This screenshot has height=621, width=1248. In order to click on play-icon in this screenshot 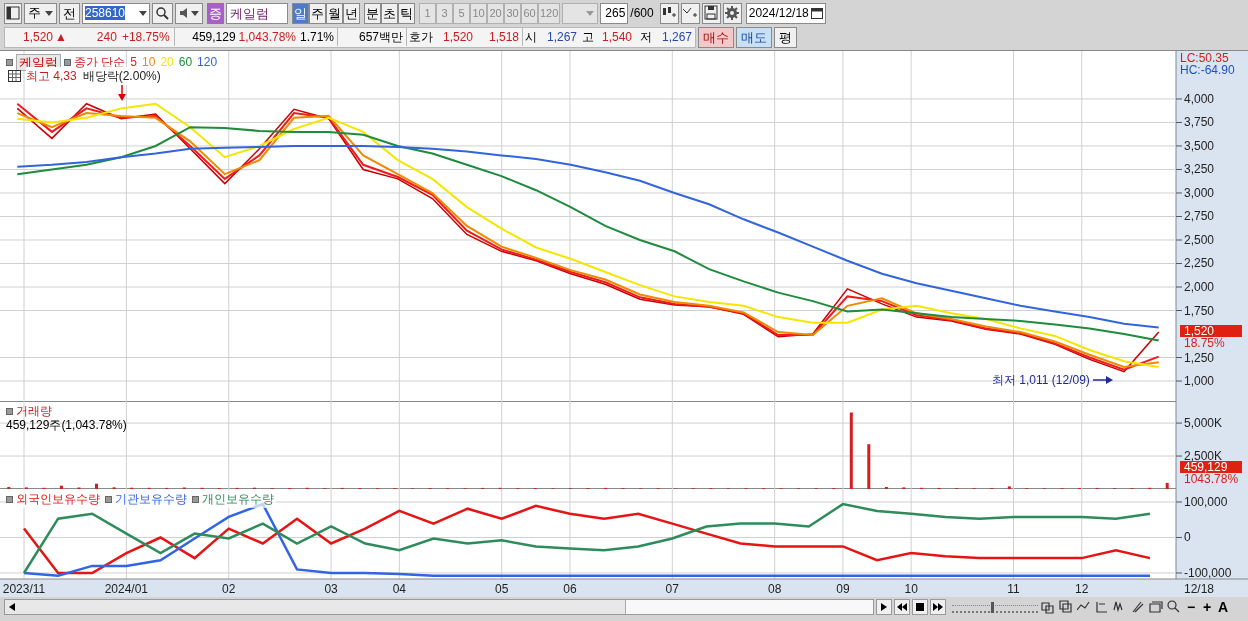, I will do `click(884, 607)`.